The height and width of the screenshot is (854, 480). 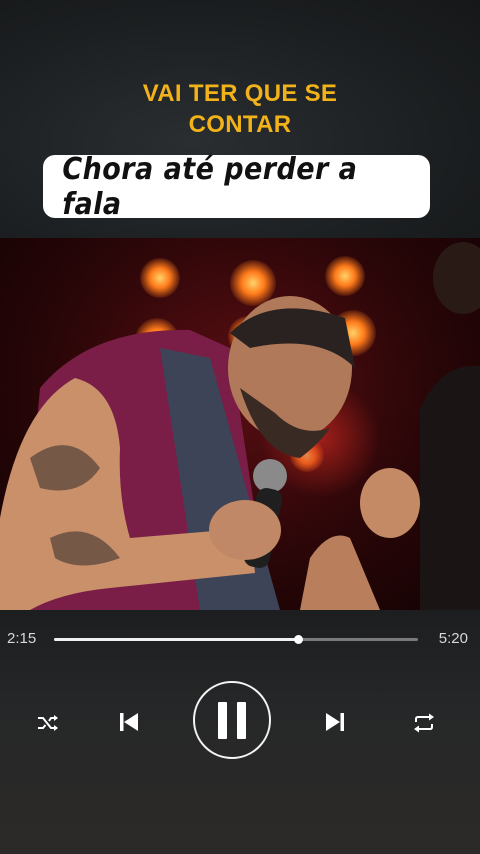 I want to click on shuffle-button, so click(x=48, y=723).